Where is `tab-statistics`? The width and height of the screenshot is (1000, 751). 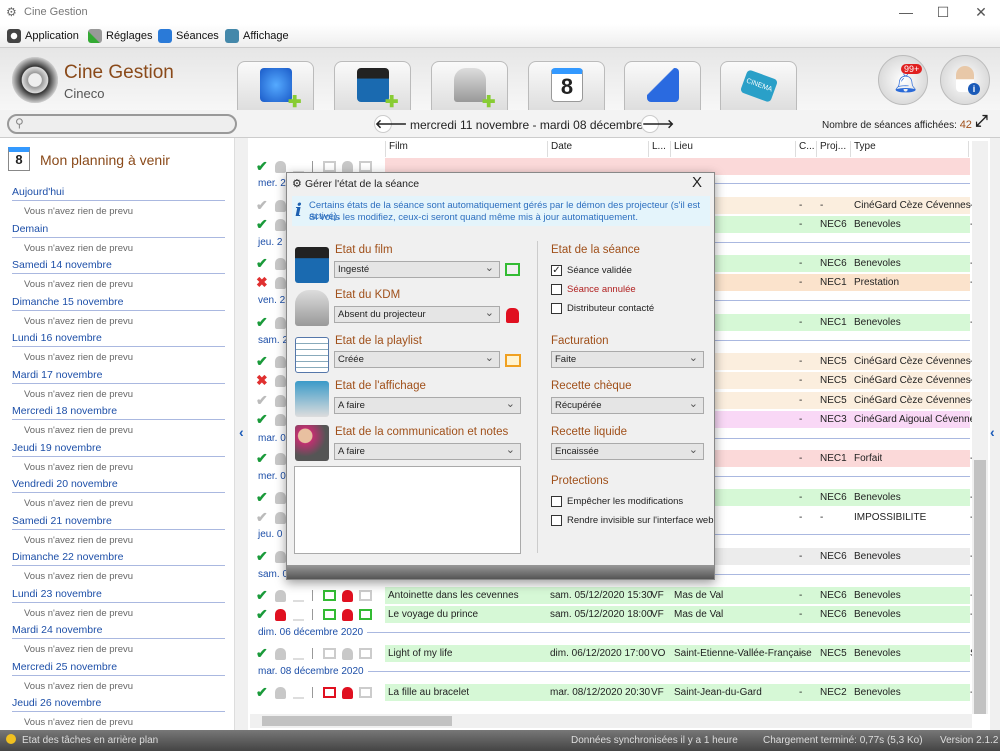
tab-statistics is located at coordinates (662, 86).